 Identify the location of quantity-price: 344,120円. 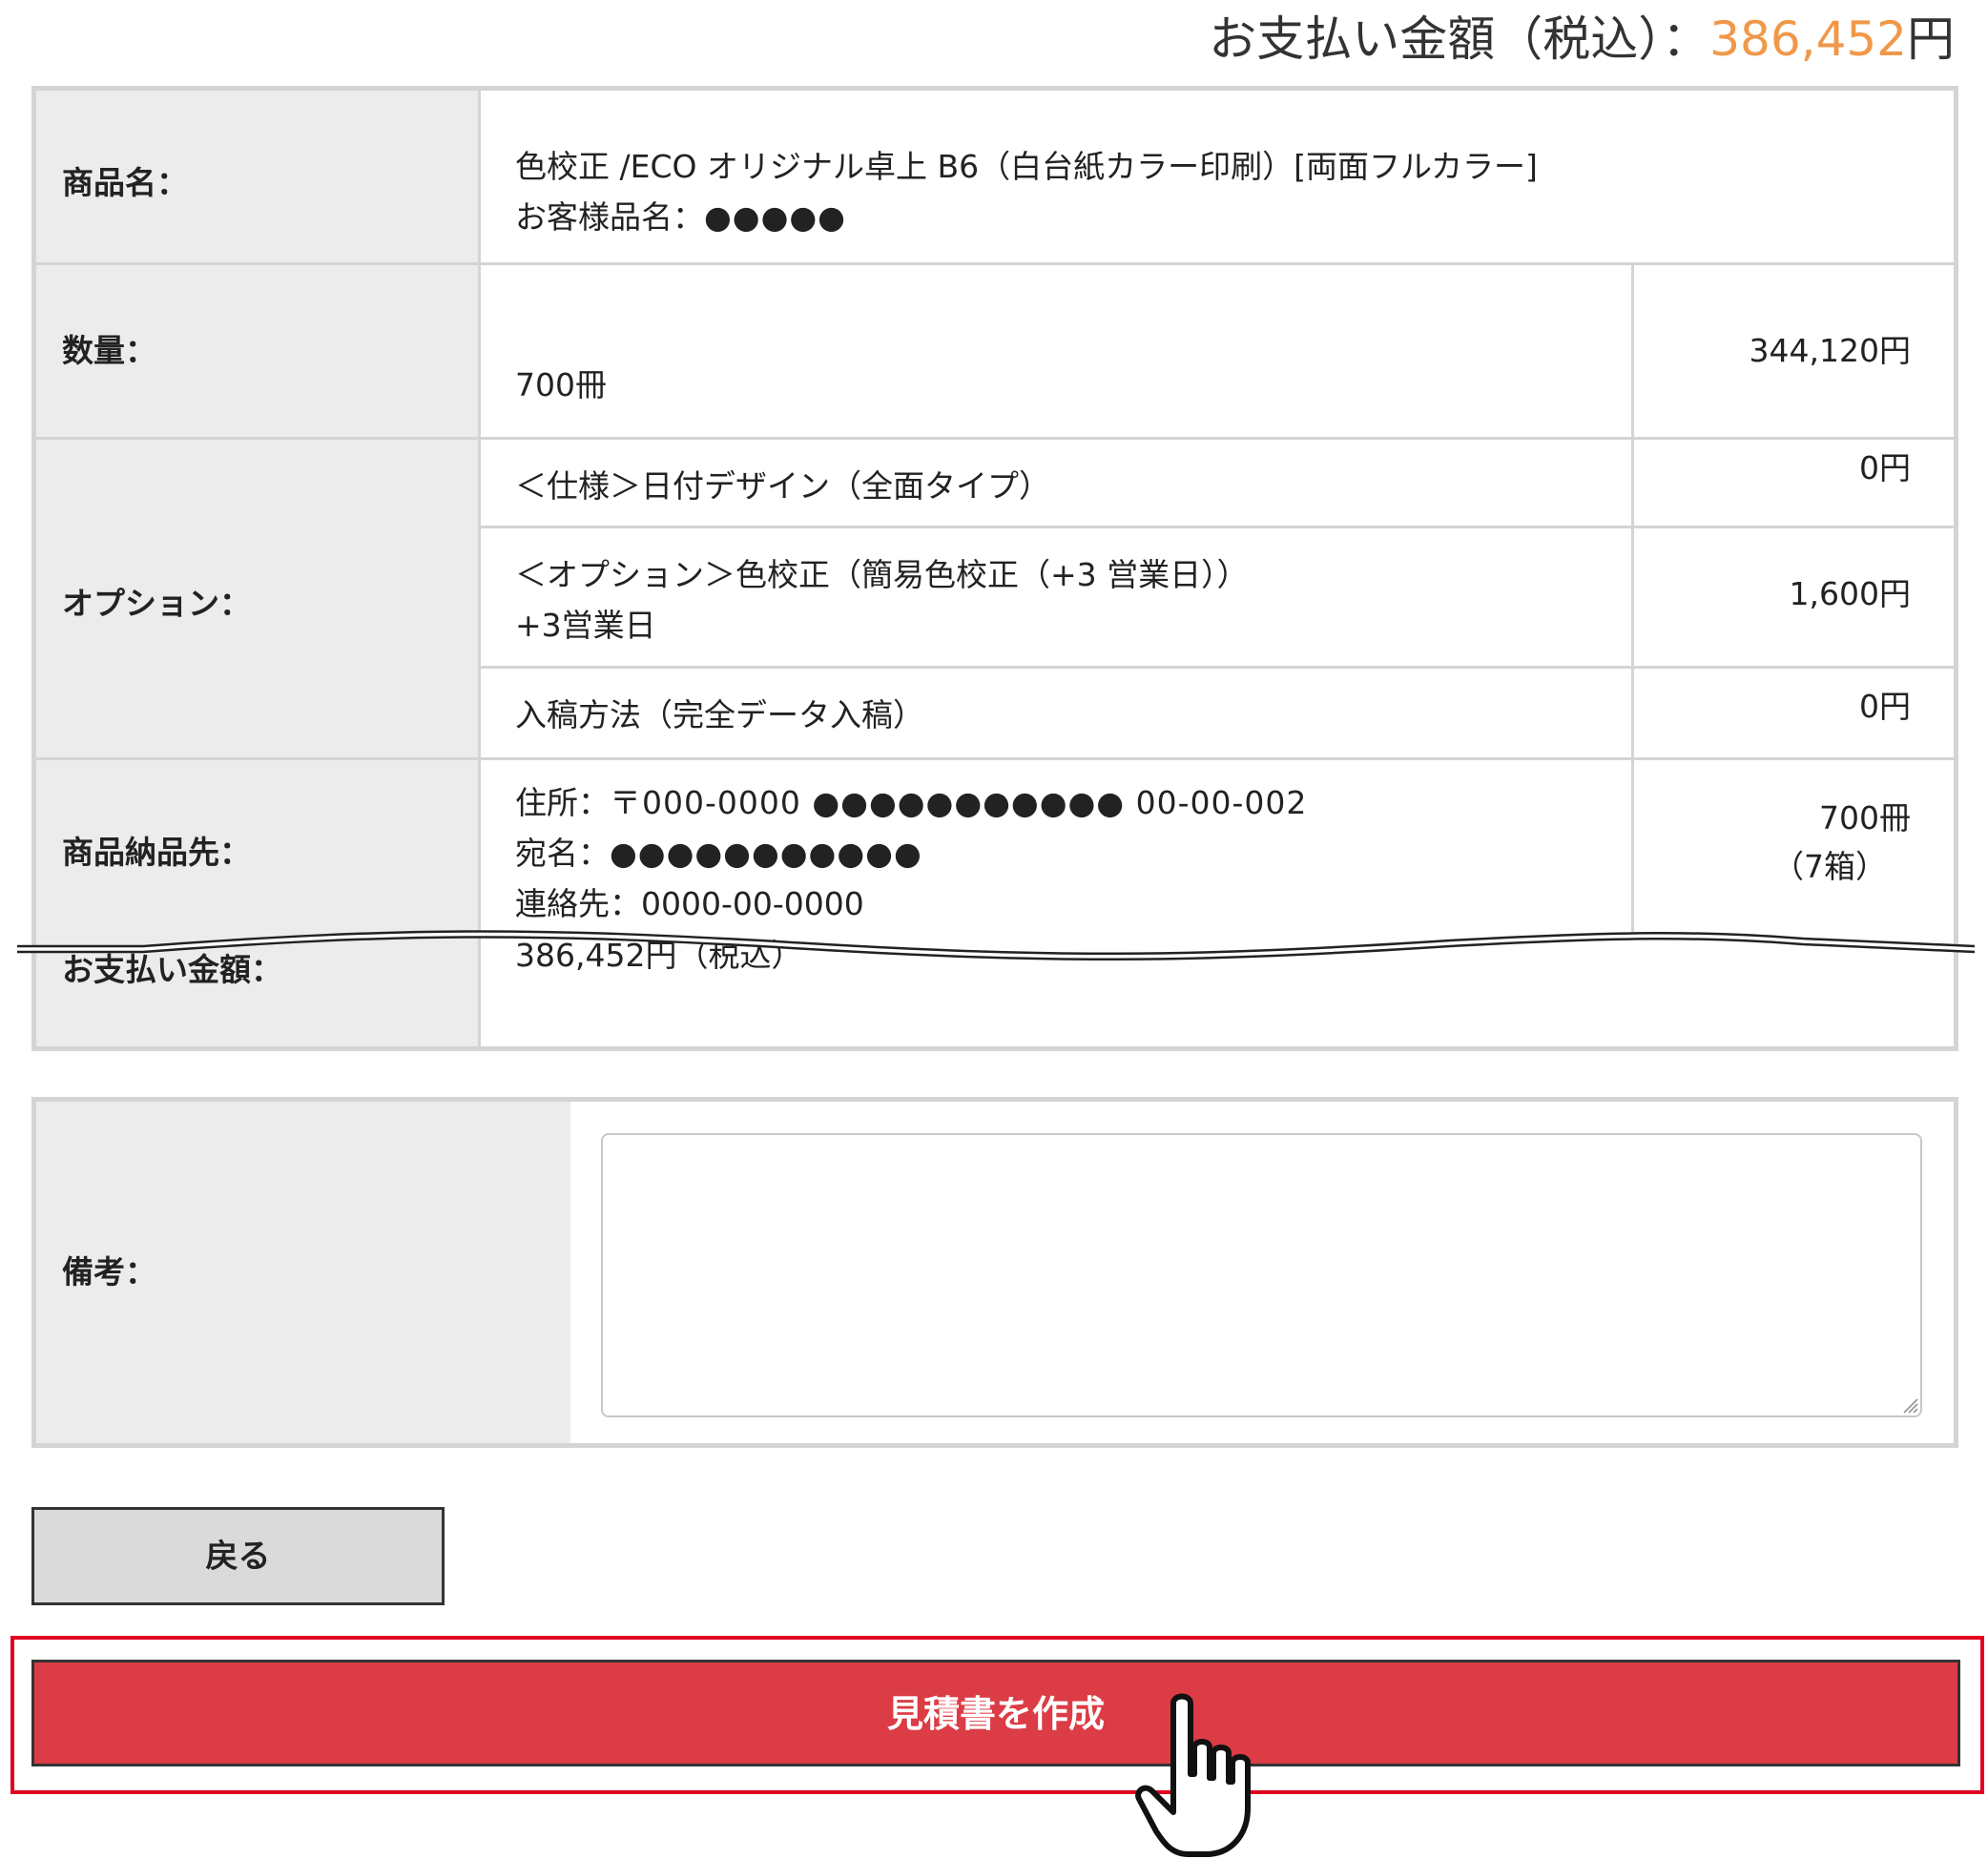
(1830, 351).